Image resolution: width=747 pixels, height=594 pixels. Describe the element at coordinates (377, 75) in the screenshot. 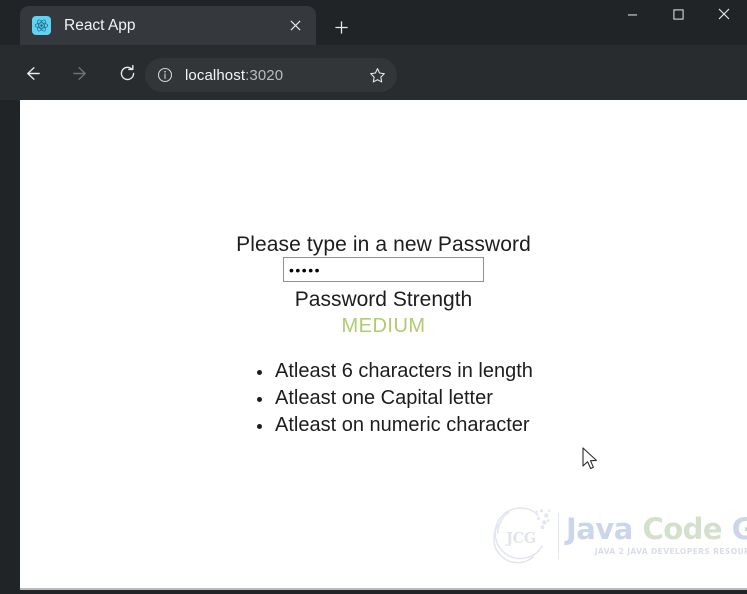

I see `star-icon` at that location.